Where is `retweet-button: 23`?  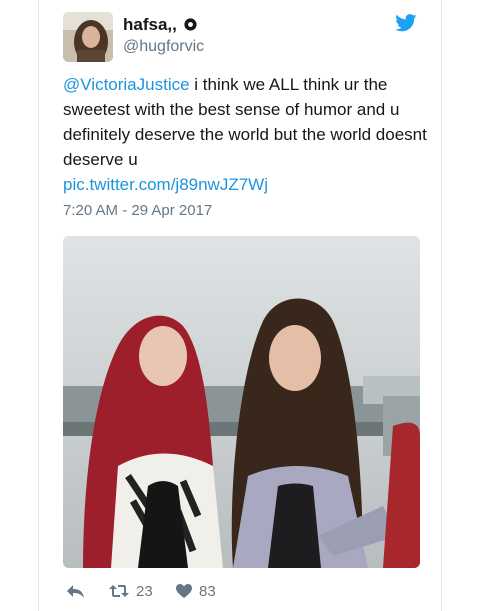 retweet-button: 23 is located at coordinates (130, 591).